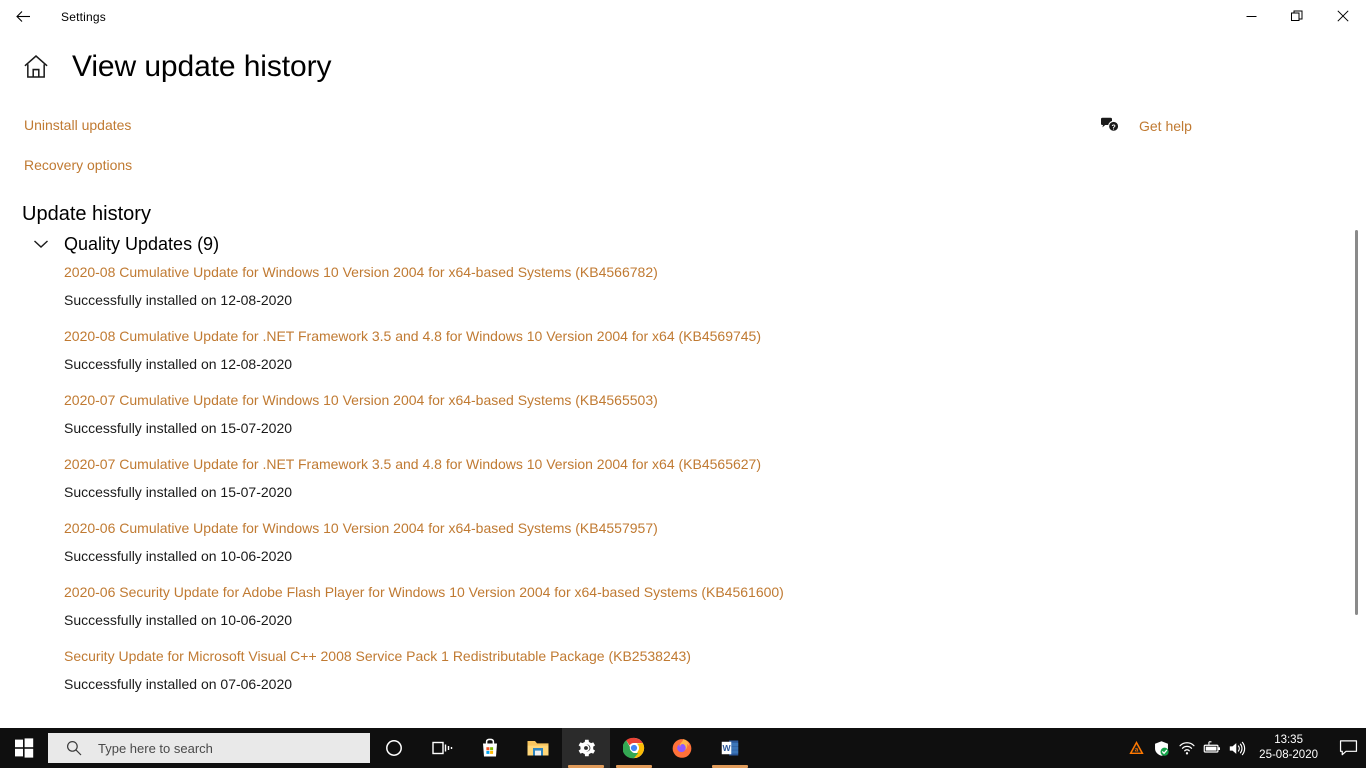 The height and width of the screenshot is (768, 1366). I want to click on microsoft-store-icon, so click(490, 747).